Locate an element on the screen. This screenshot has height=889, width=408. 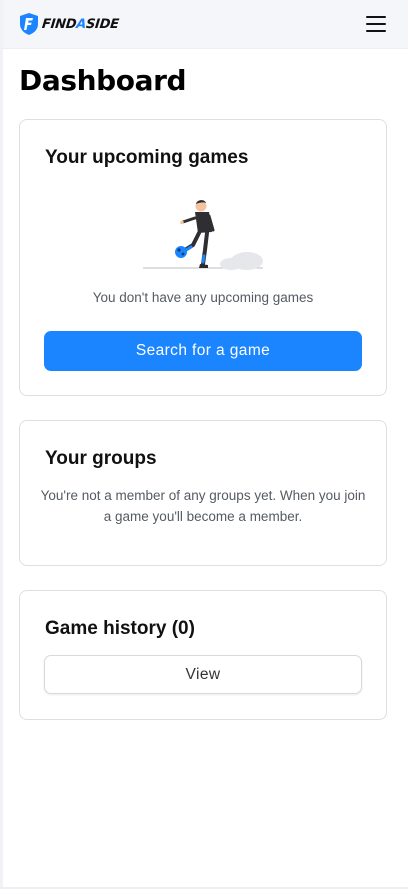
upcoming-games-title: Your upcoming games is located at coordinates (147, 157).